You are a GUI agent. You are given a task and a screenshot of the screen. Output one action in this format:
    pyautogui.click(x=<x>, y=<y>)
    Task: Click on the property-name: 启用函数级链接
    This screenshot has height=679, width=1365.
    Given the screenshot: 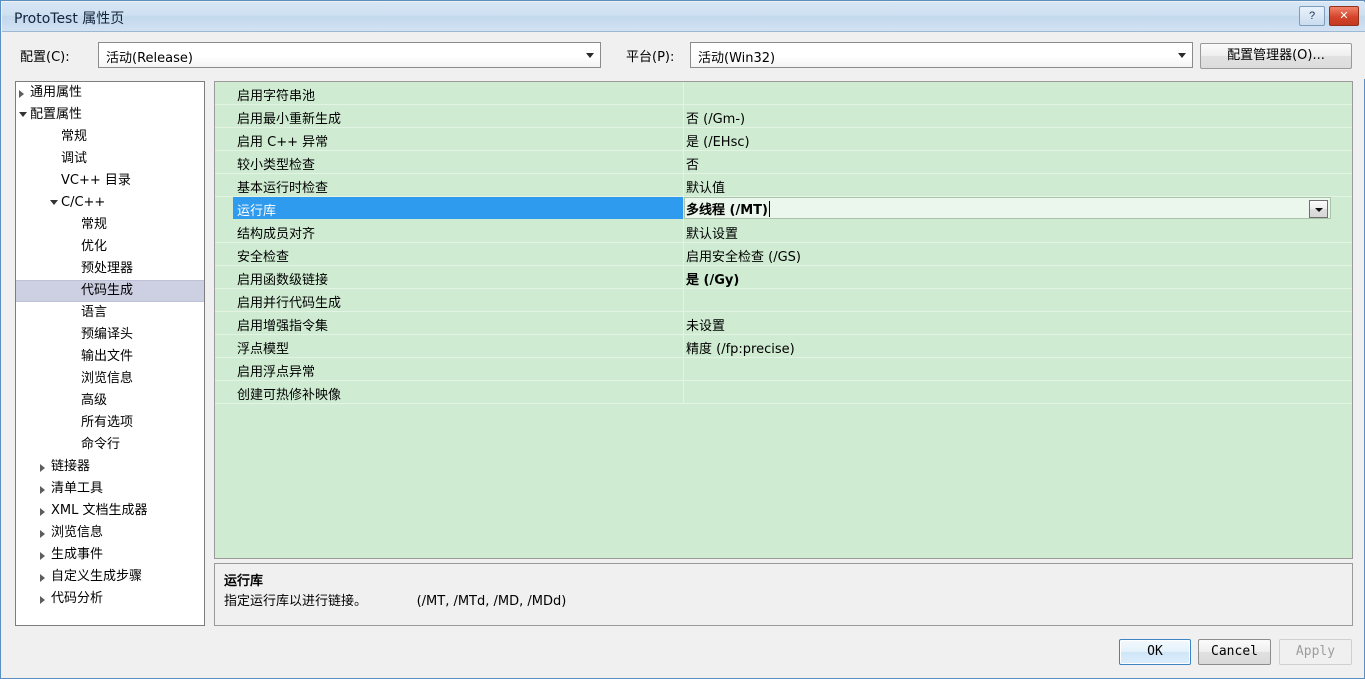 What is the action you would take?
    pyautogui.click(x=283, y=280)
    